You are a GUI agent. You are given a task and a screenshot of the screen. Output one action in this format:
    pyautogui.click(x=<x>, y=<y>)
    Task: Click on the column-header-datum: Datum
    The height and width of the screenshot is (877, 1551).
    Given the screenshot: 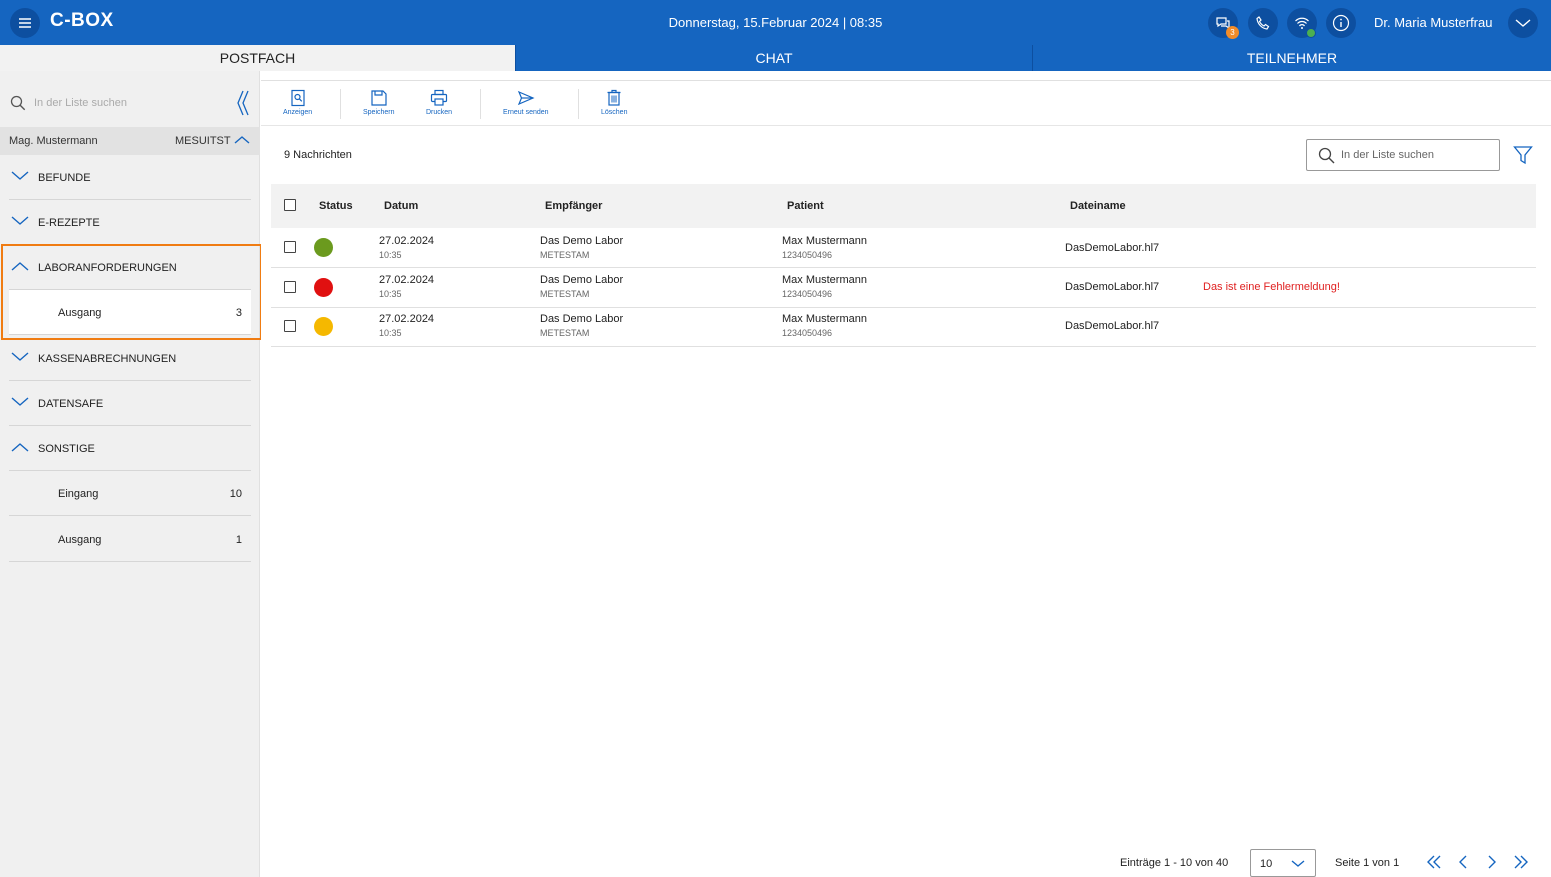 What is the action you would take?
    pyautogui.click(x=401, y=206)
    